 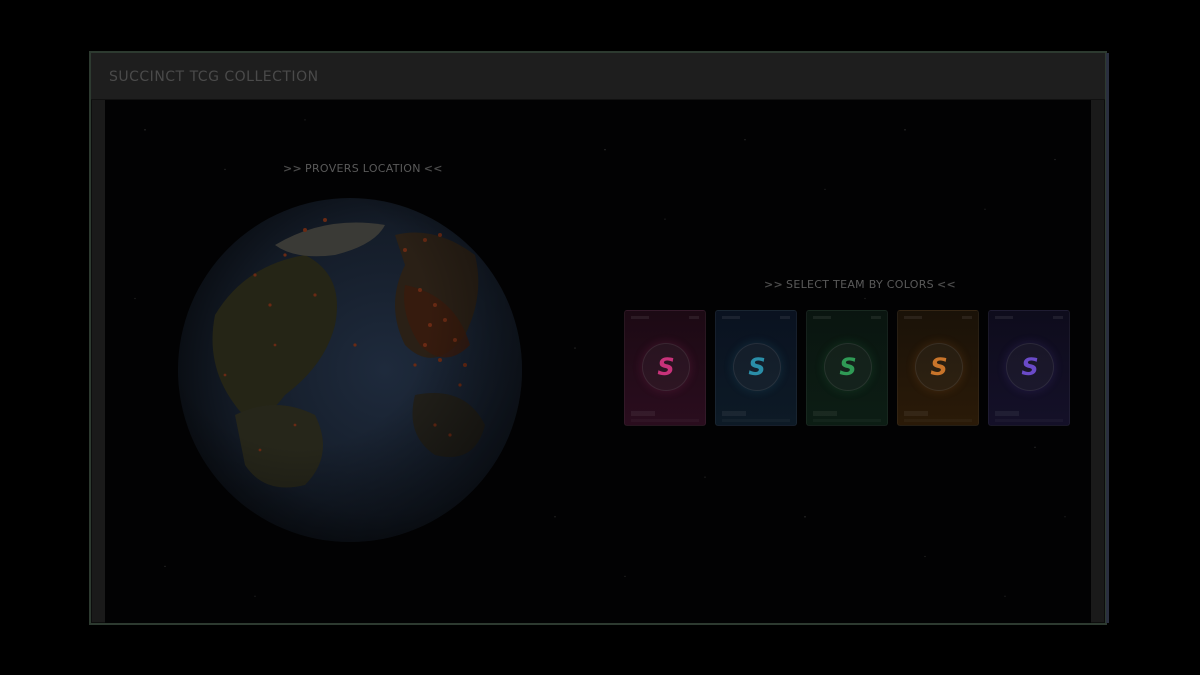 I want to click on provers-location-heading: >> PROVERS LOCATION <<, so click(x=363, y=168).